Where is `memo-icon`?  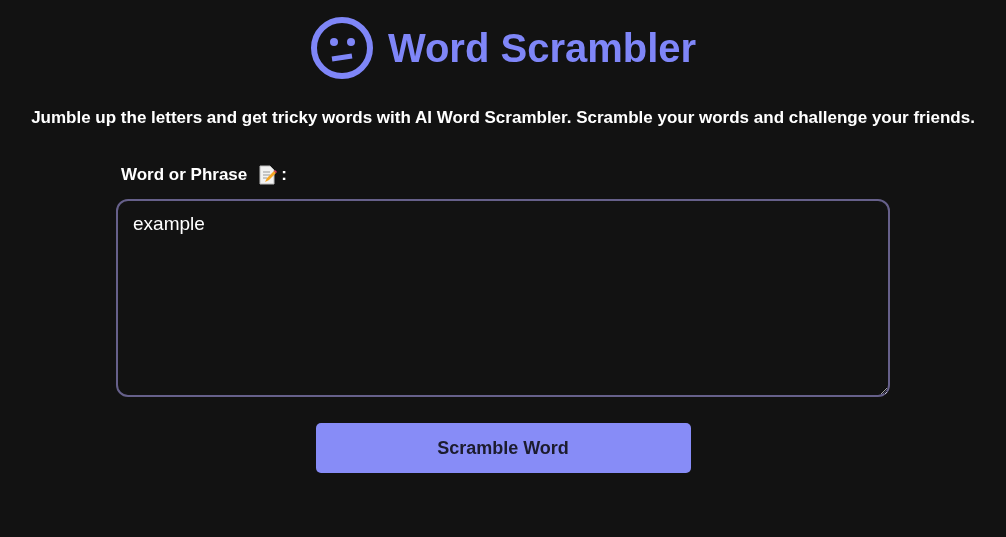
memo-icon is located at coordinates (267, 175).